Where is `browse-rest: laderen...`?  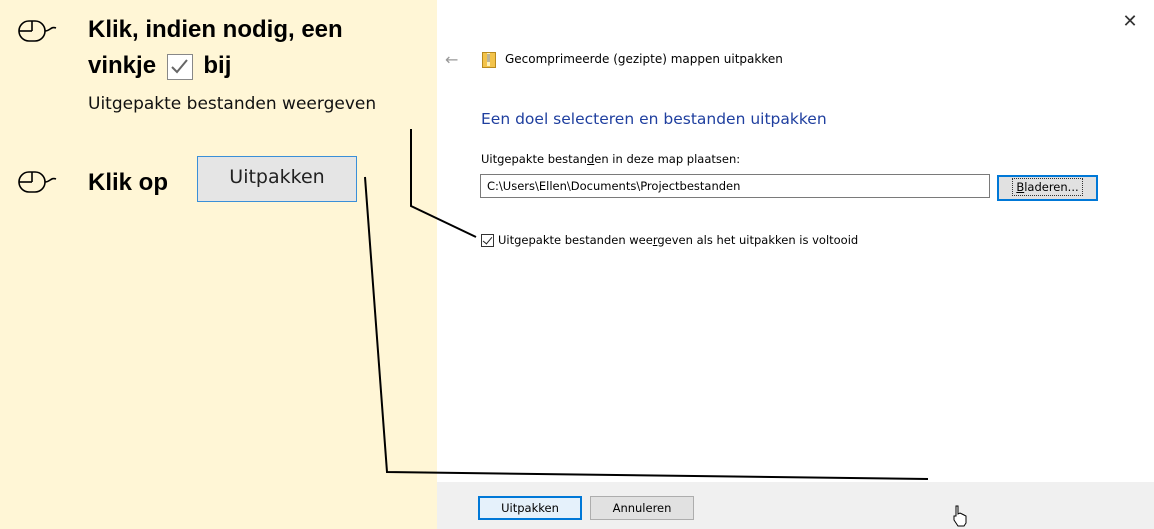
browse-rest: laderen... is located at coordinates (1051, 187).